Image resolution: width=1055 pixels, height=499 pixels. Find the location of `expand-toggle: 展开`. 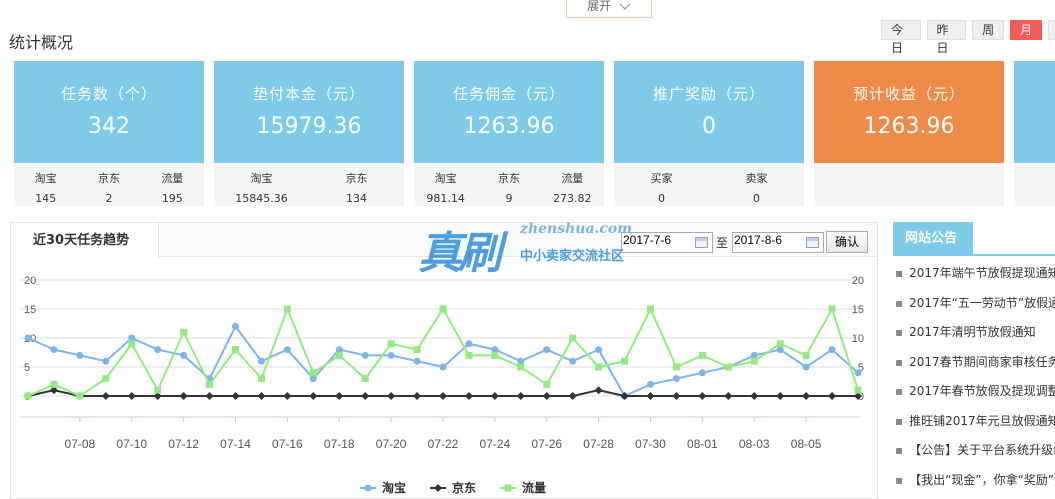

expand-toggle: 展开 is located at coordinates (609, 9).